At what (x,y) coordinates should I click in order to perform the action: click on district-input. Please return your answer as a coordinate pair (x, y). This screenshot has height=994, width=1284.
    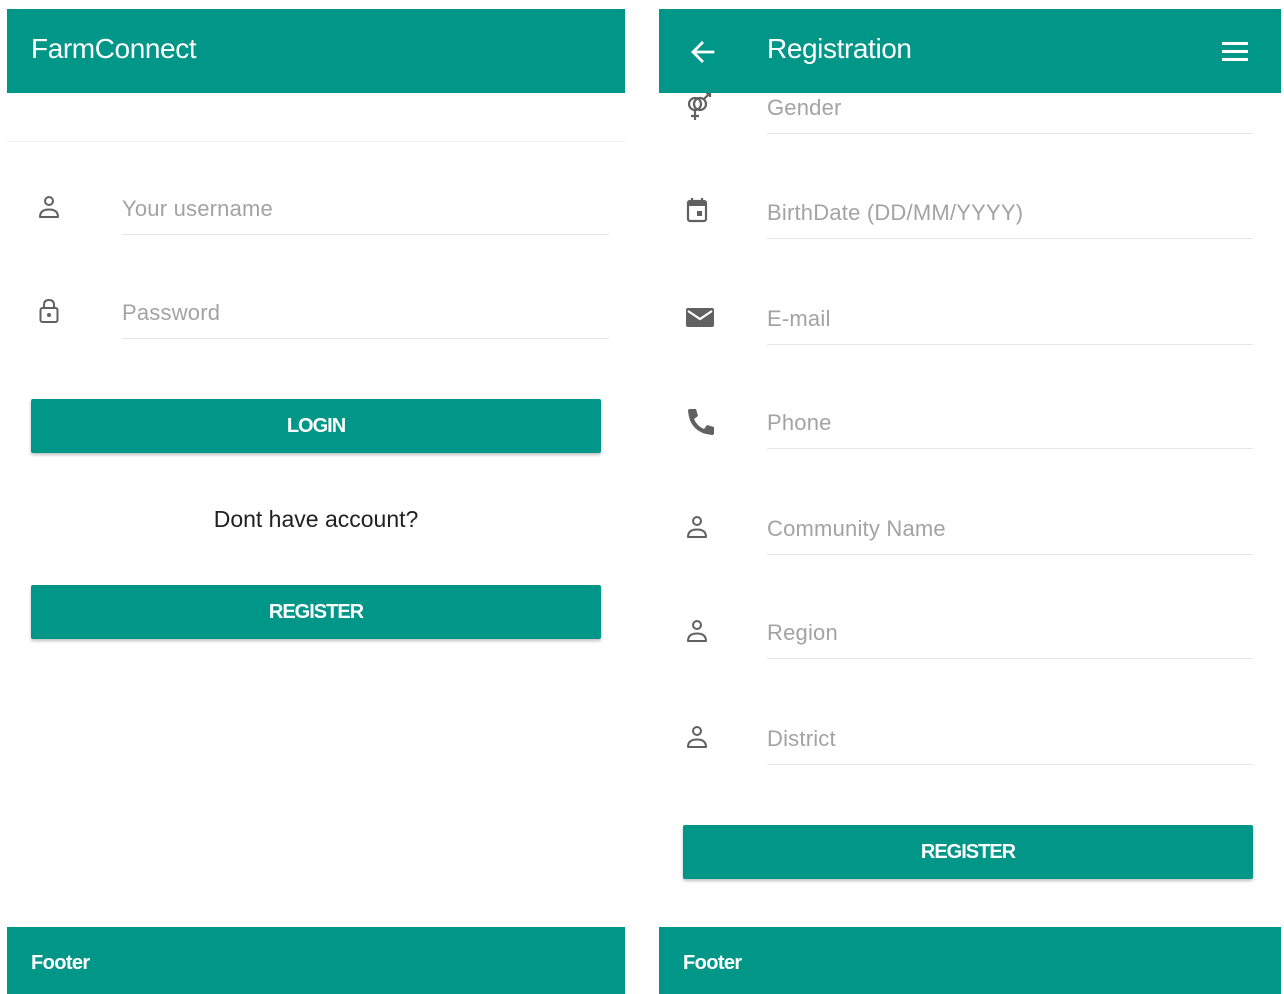
    Looking at the image, I should click on (1007, 739).